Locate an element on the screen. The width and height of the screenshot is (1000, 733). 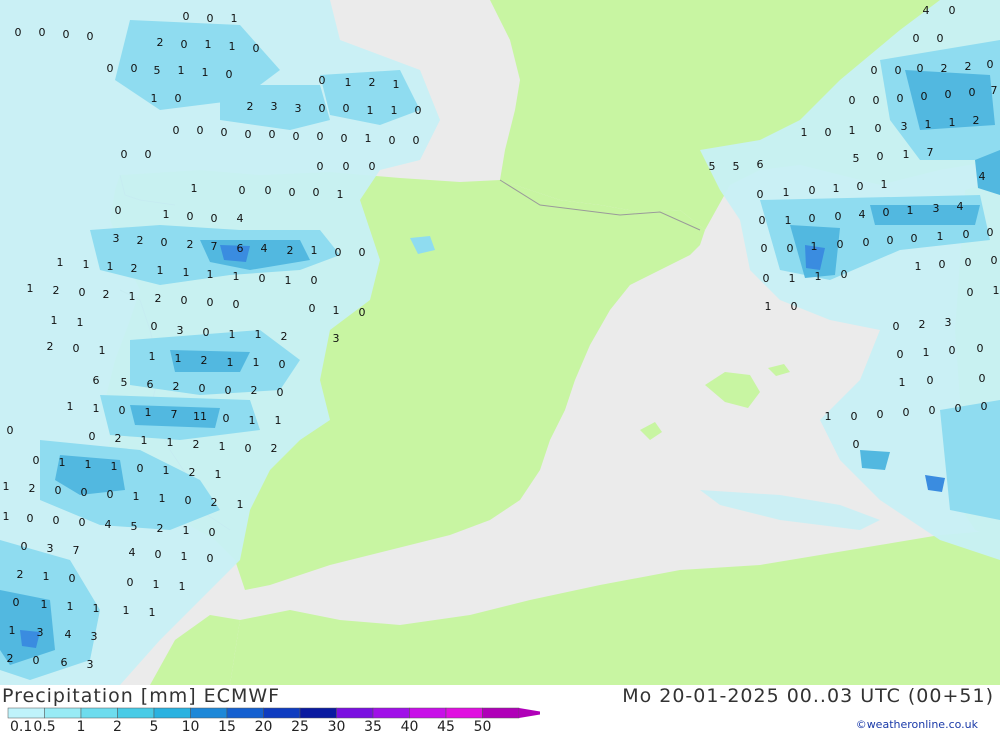
precip-value: 5 is located at coordinates (856, 158).